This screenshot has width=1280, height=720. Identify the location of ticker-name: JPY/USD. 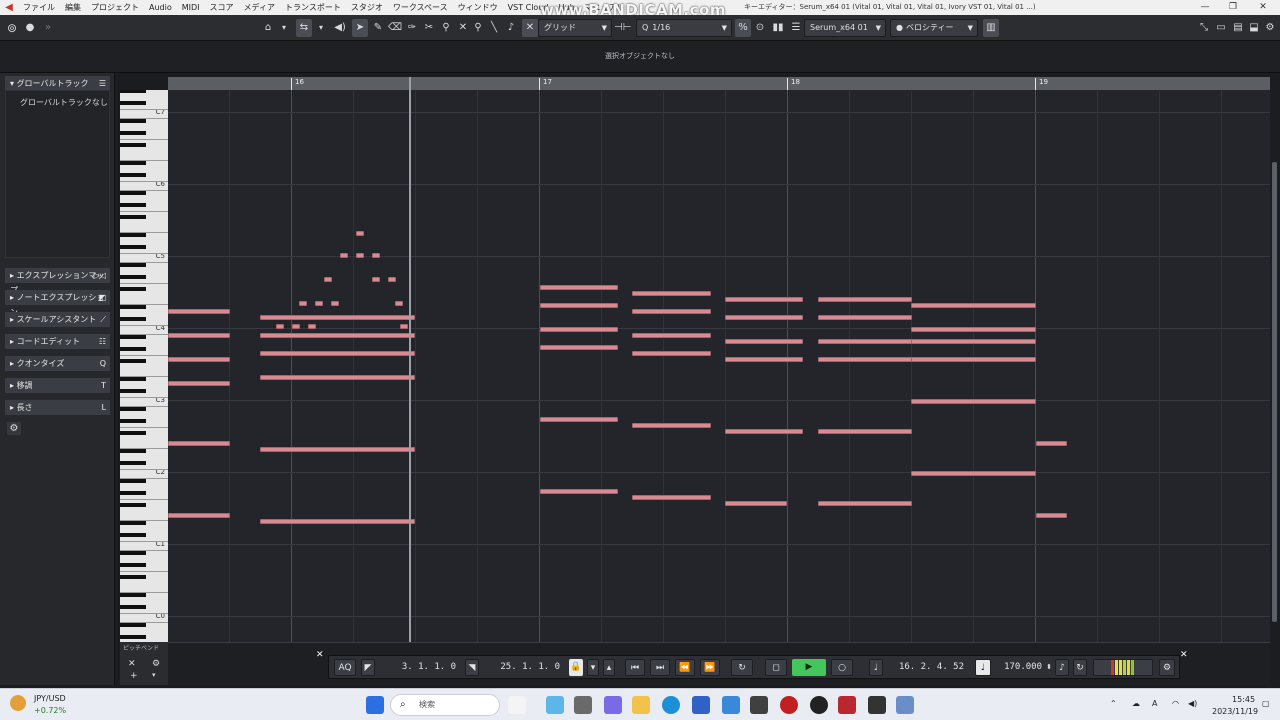
(50, 698).